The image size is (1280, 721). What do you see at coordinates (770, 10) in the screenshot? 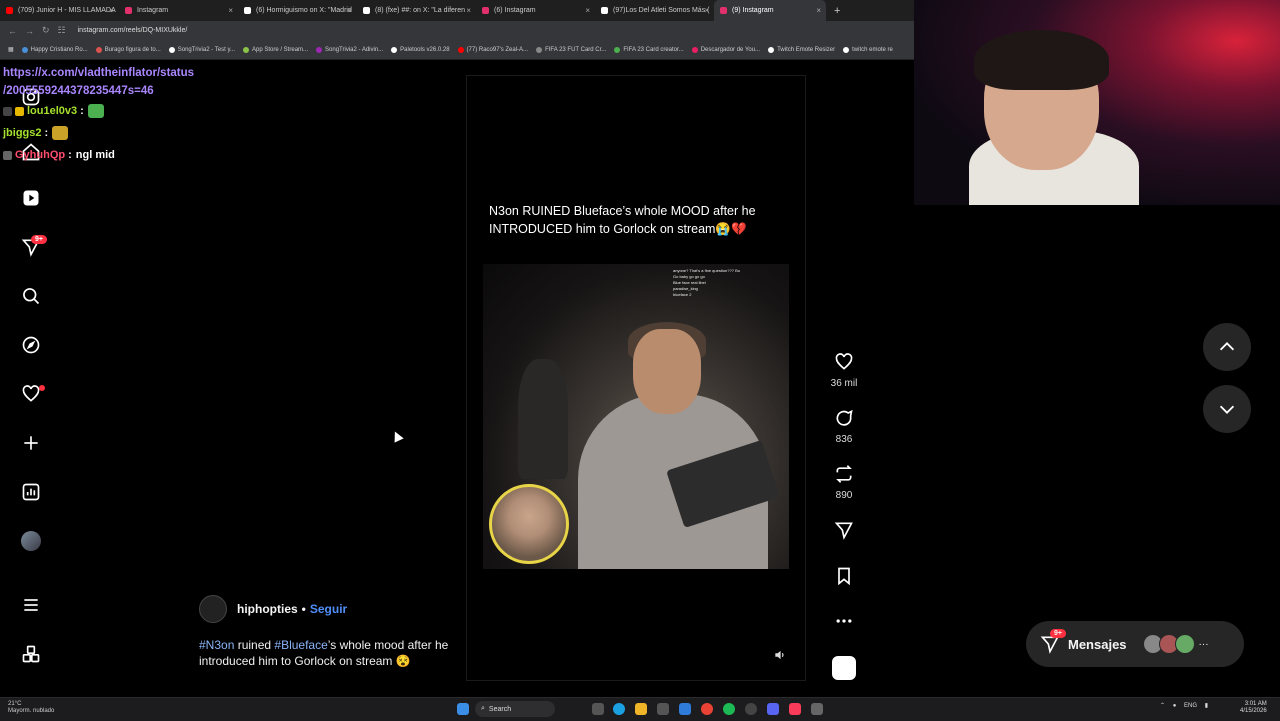
I see `browser-tab-active: (9) Instagram ×` at bounding box center [770, 10].